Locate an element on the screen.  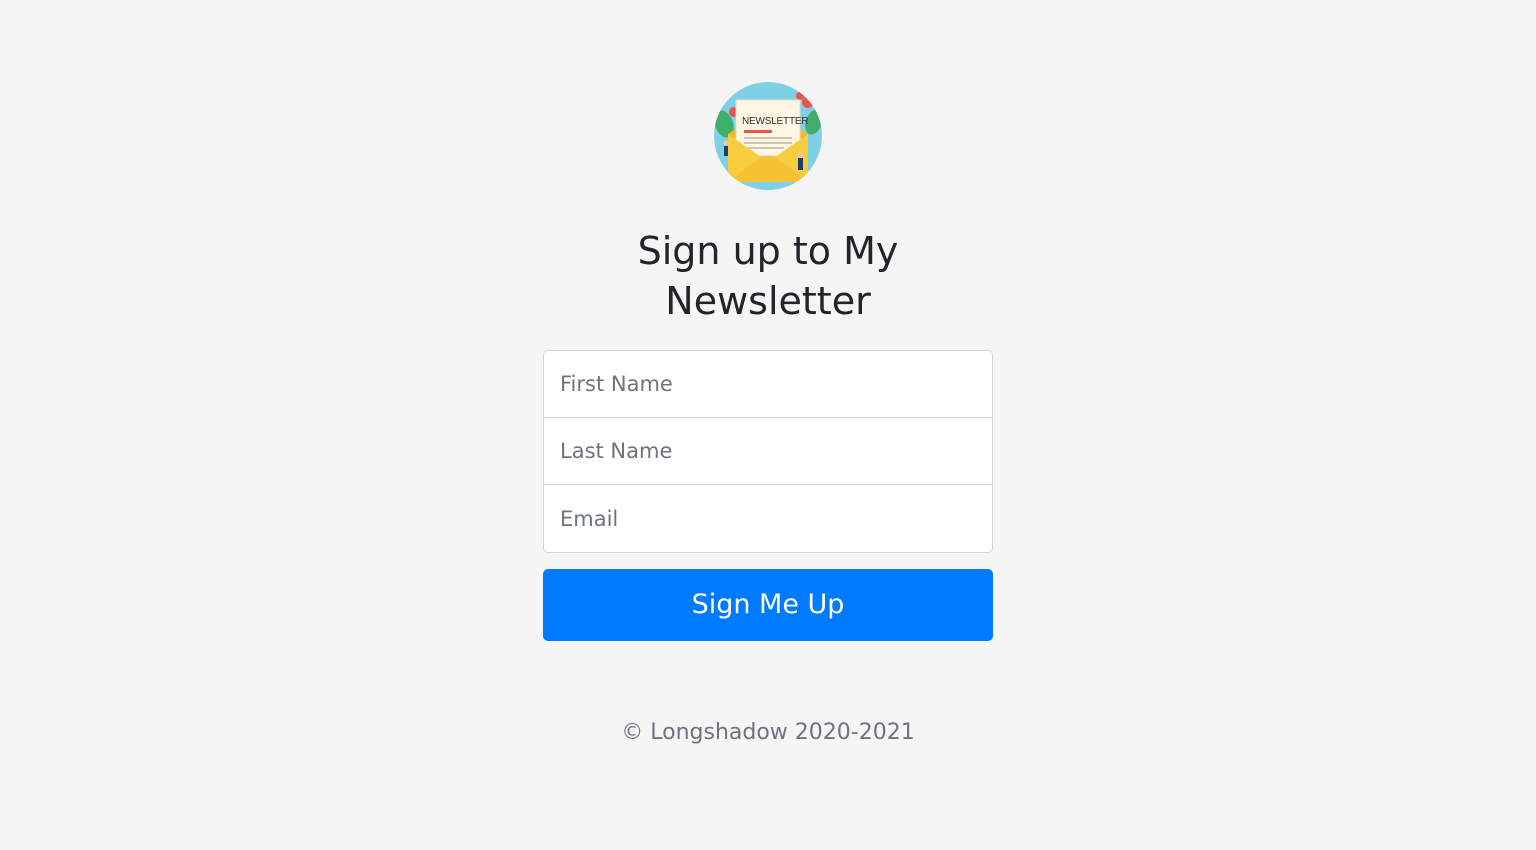
newsletter-envelope-icon is located at coordinates (768, 136).